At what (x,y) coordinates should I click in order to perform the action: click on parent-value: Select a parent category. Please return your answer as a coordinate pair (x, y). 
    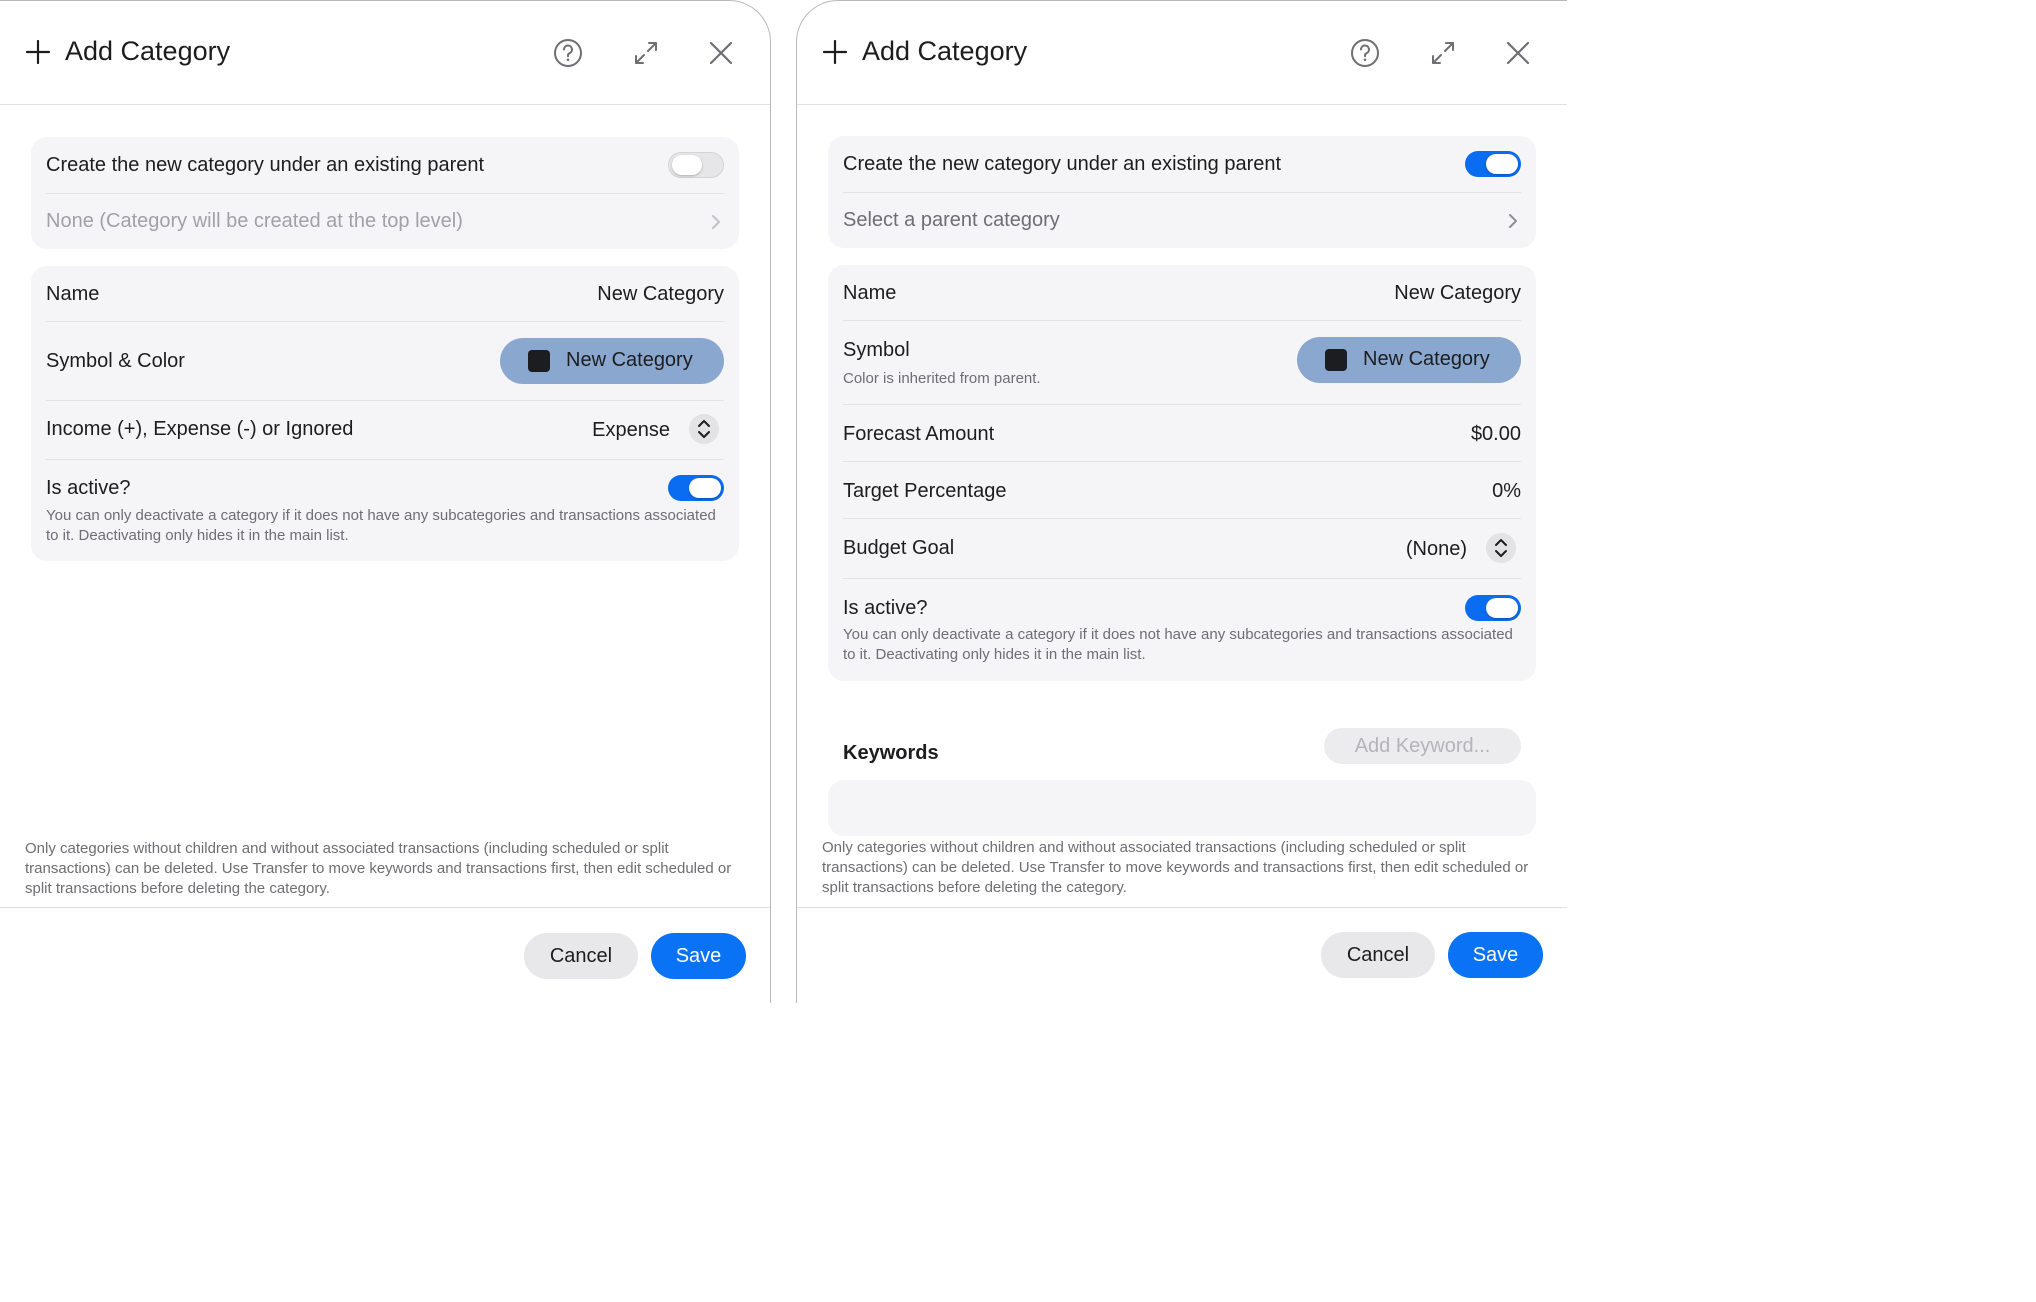
    Looking at the image, I should click on (951, 220).